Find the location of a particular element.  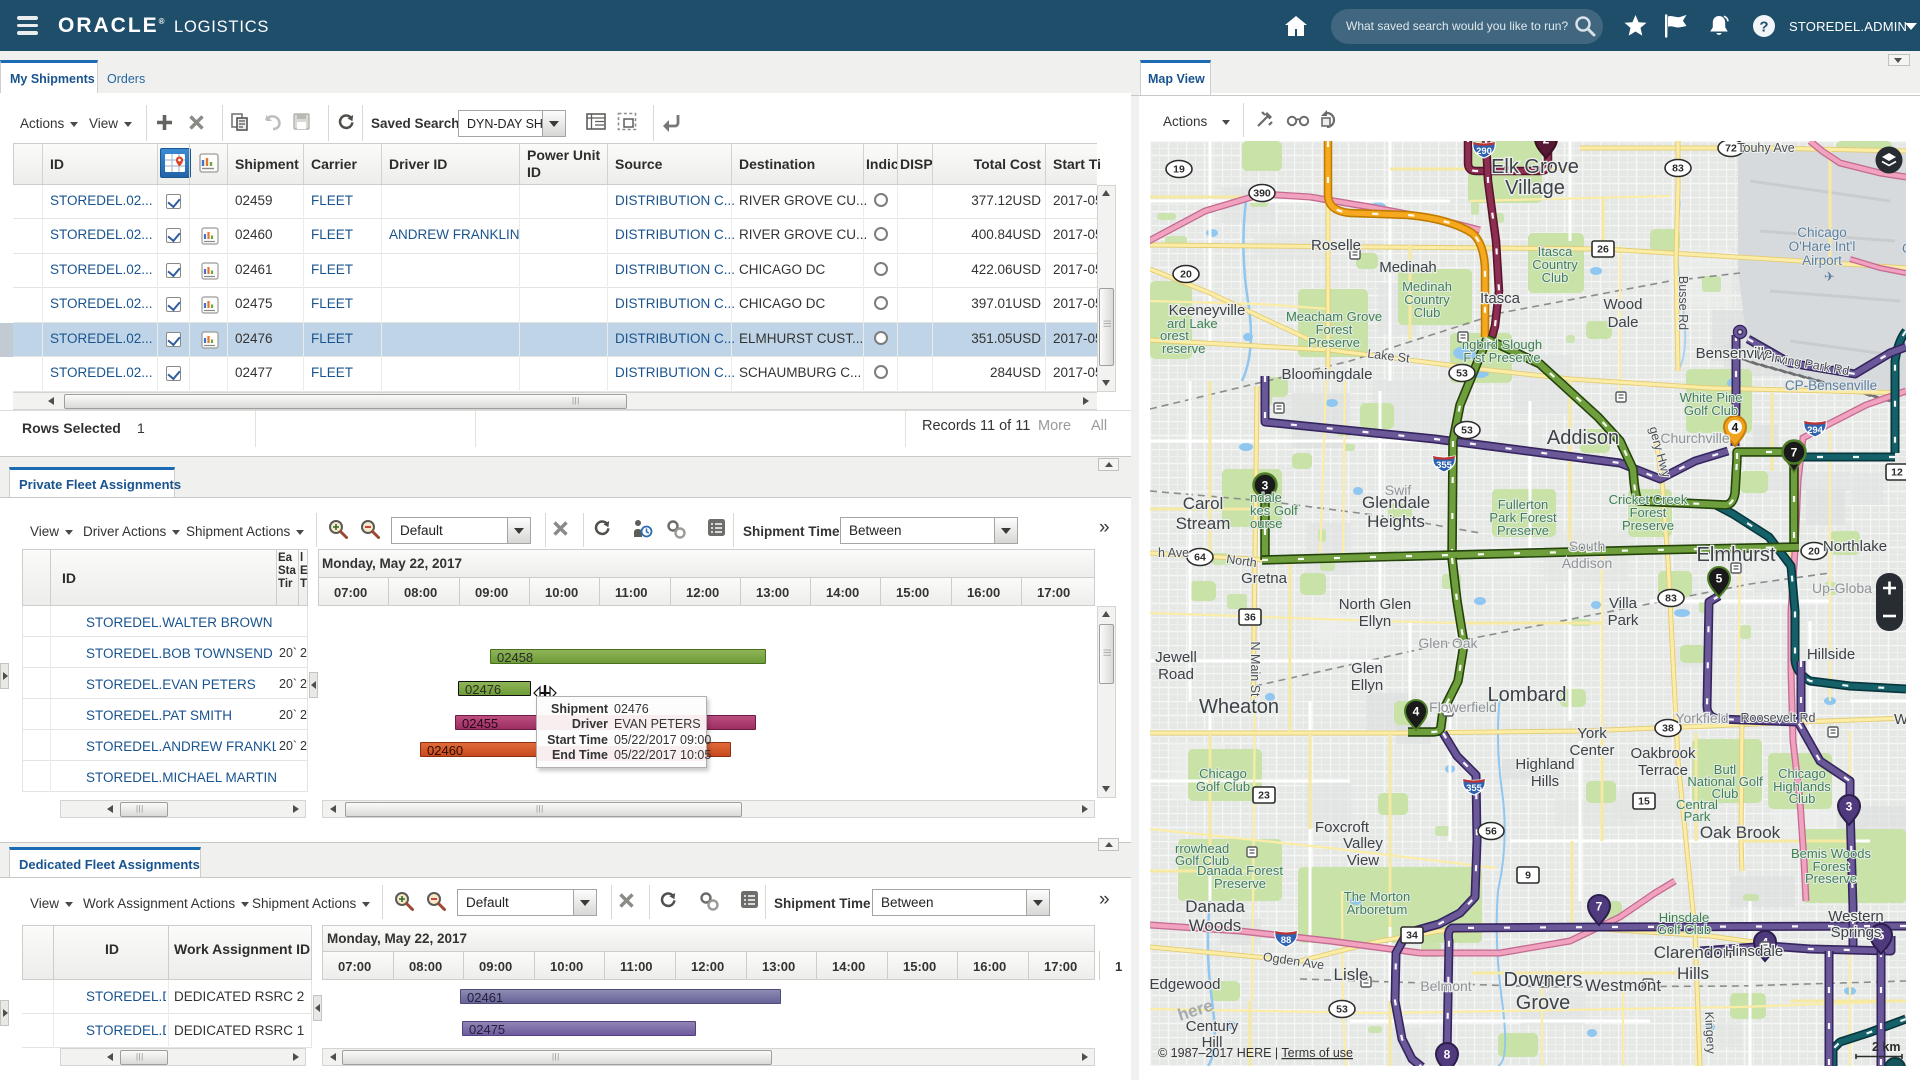

svg-text: Wood is located at coordinates (1623, 304).